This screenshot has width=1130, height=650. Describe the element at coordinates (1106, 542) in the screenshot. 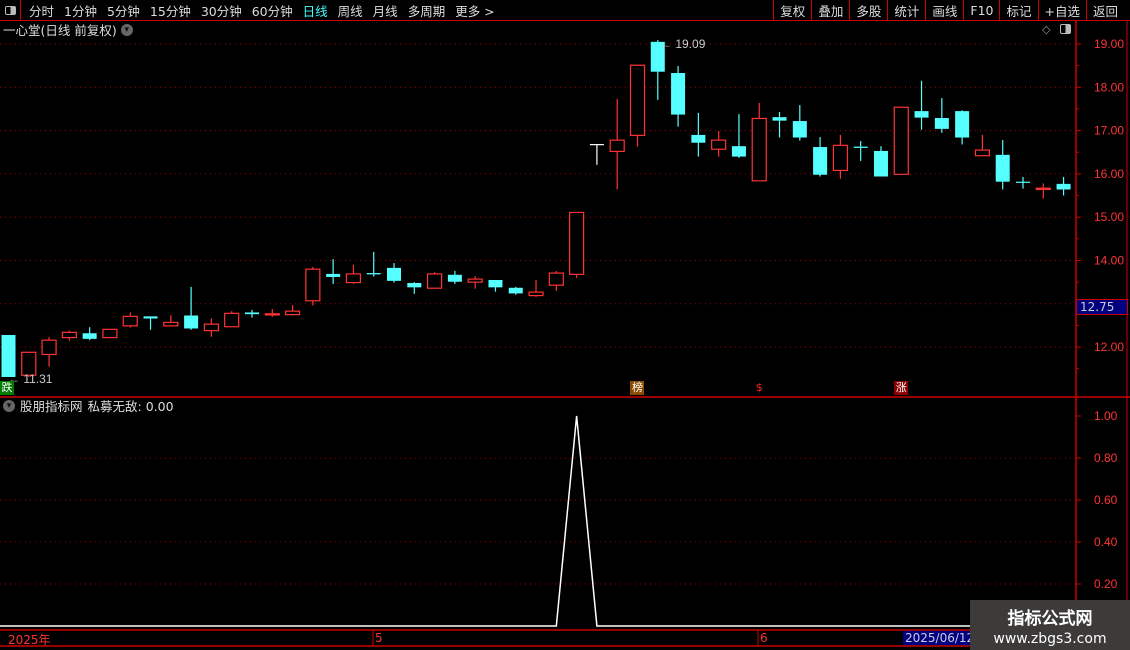

I see `y-tick-label: 0.40` at that location.